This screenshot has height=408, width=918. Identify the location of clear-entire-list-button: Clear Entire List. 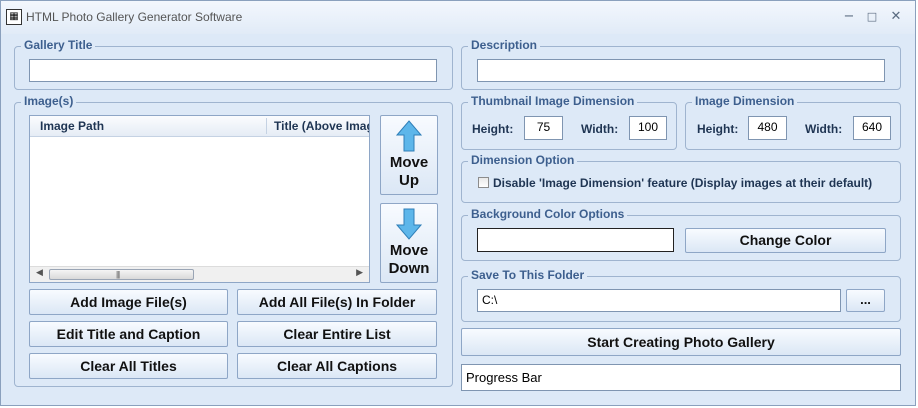
(337, 334).